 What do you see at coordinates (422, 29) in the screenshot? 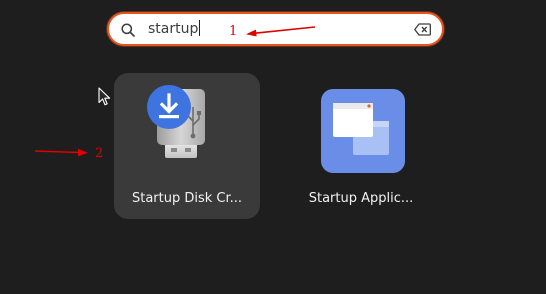
I see `clear-search-icon` at bounding box center [422, 29].